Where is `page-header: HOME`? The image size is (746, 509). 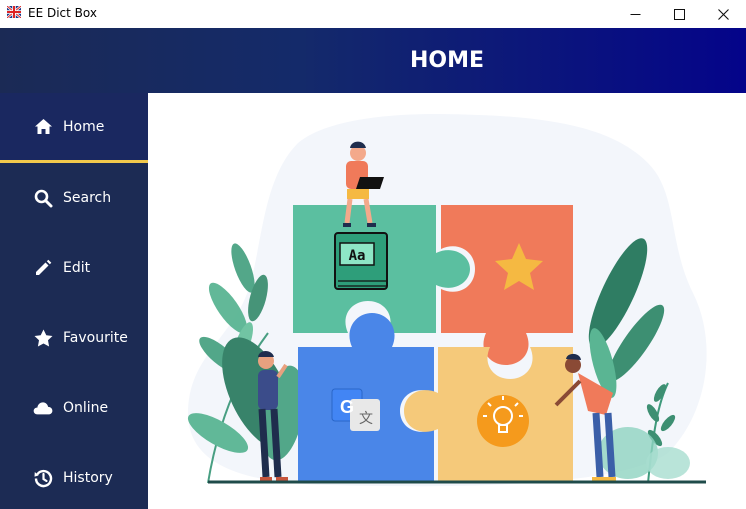
page-header: HOME is located at coordinates (373, 60).